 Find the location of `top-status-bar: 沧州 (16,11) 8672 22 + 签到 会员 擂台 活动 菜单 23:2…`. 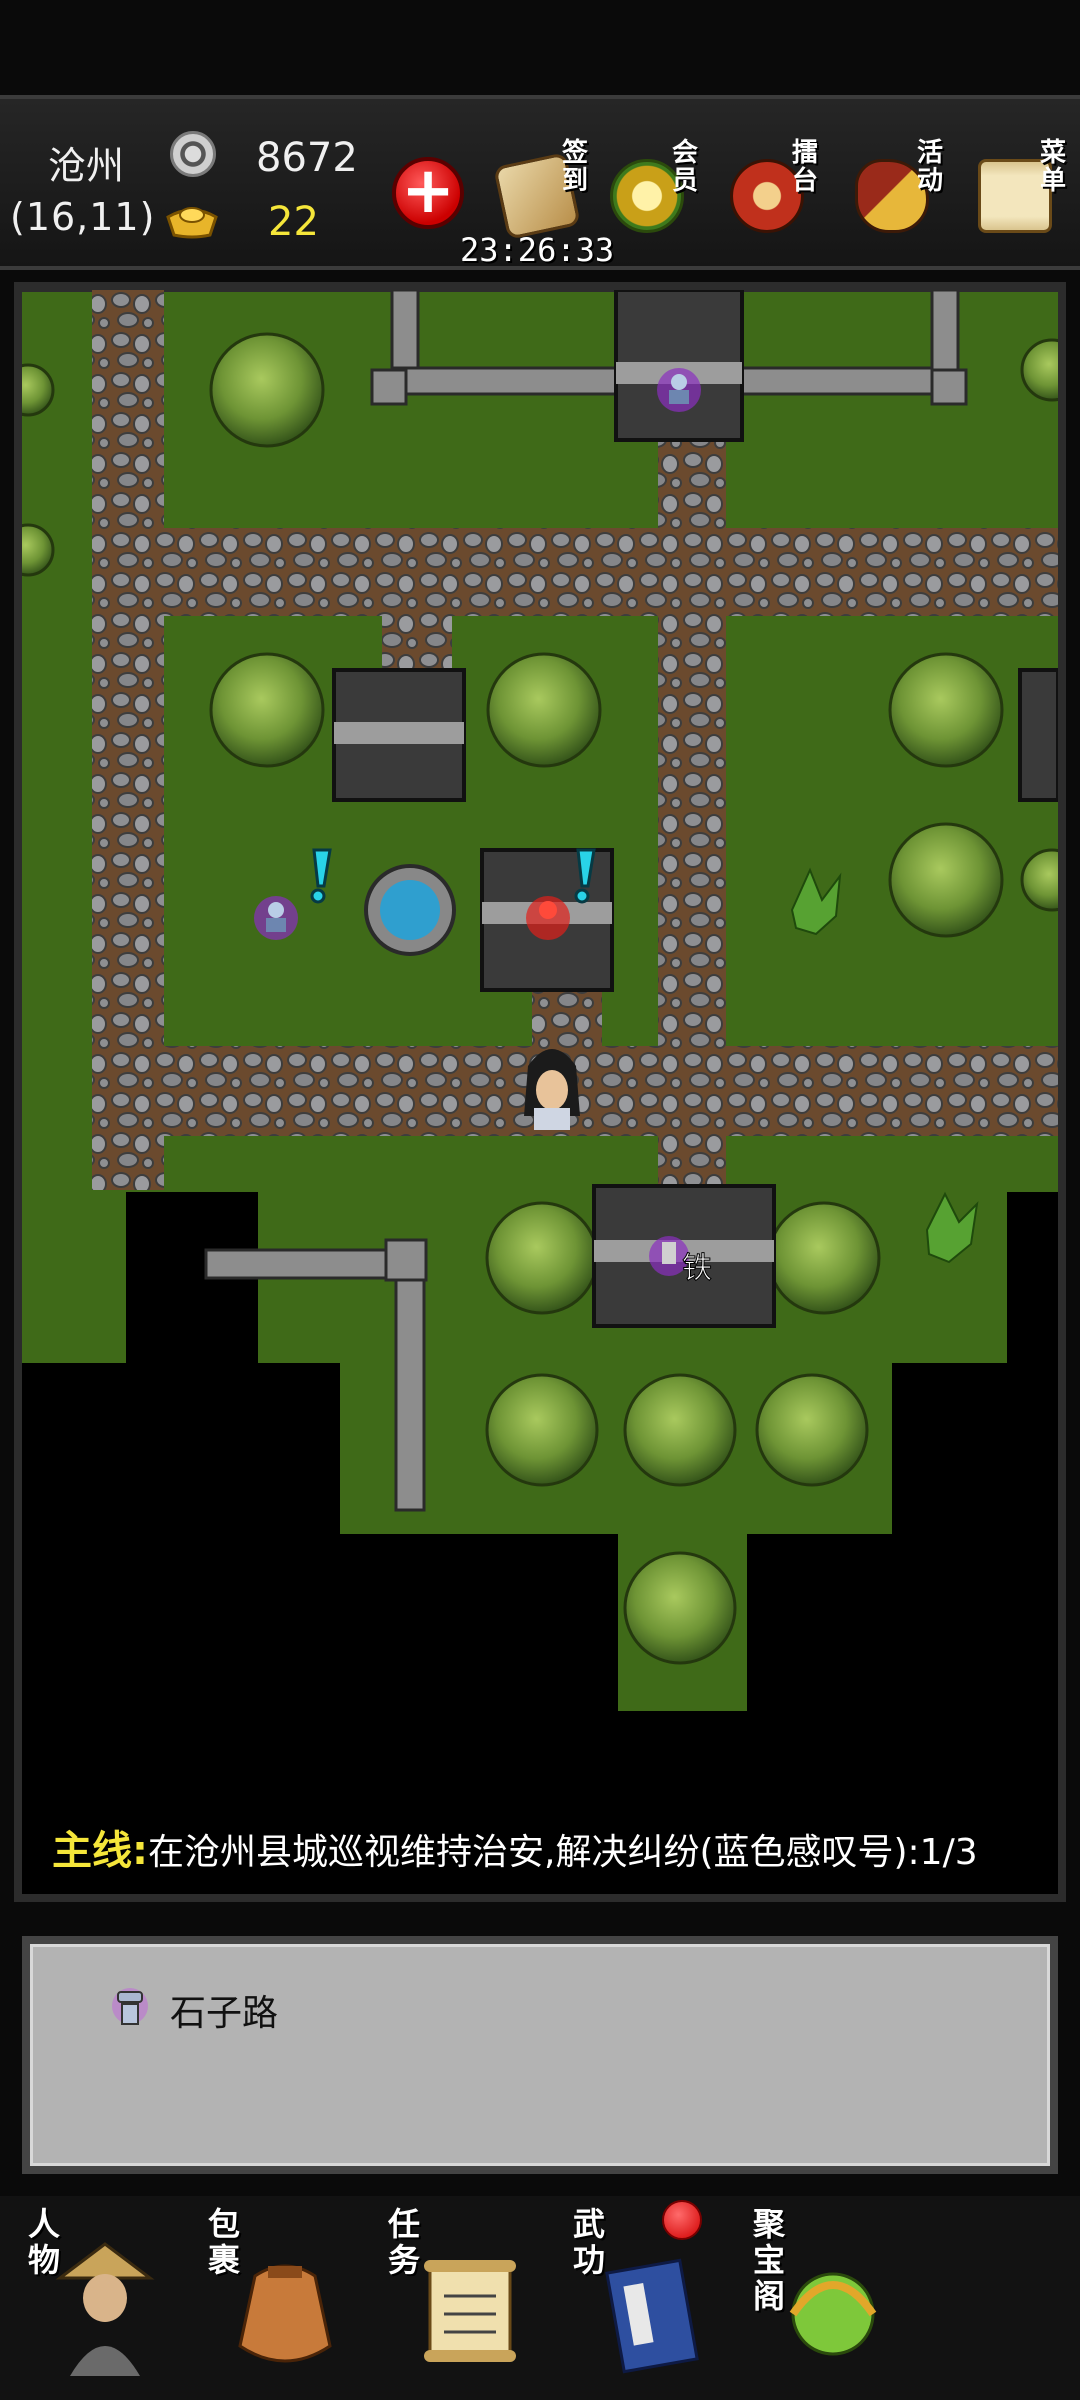

top-status-bar: 沧州 (16,11) 8672 22 + 签到 会员 擂台 活动 菜单 23:2… is located at coordinates (540, 182).